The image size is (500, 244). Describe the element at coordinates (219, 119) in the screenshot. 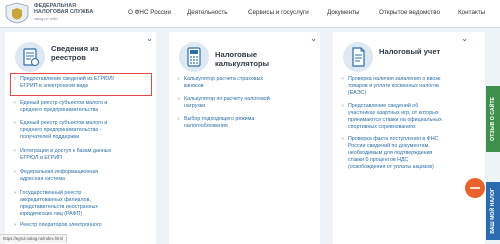

I see `item-line: Выбор подходящего режима` at that location.